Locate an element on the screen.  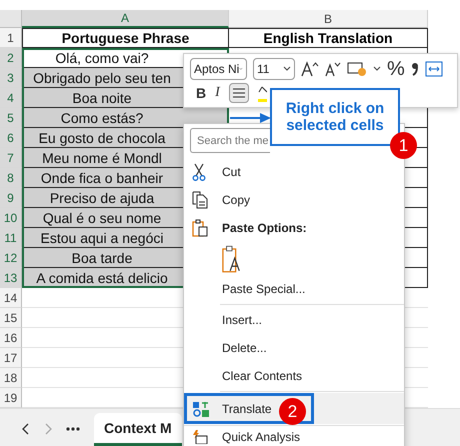
row-header: 17 is located at coordinates (11, 358).